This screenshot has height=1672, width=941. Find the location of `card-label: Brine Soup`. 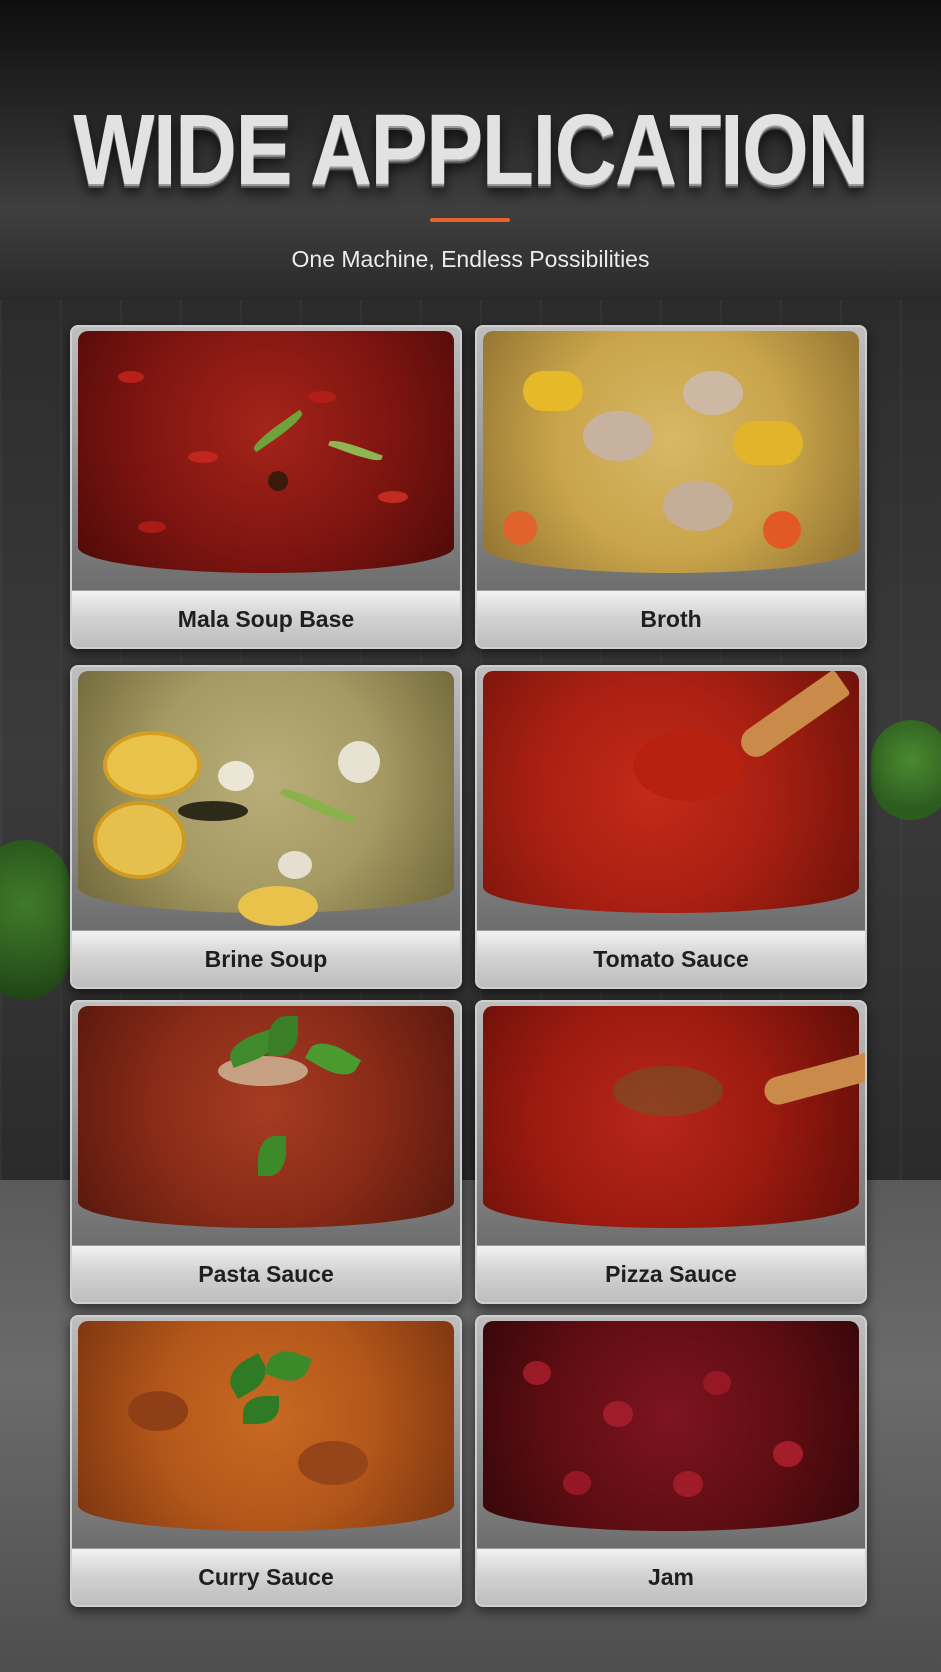

card-label: Brine Soup is located at coordinates (266, 958).